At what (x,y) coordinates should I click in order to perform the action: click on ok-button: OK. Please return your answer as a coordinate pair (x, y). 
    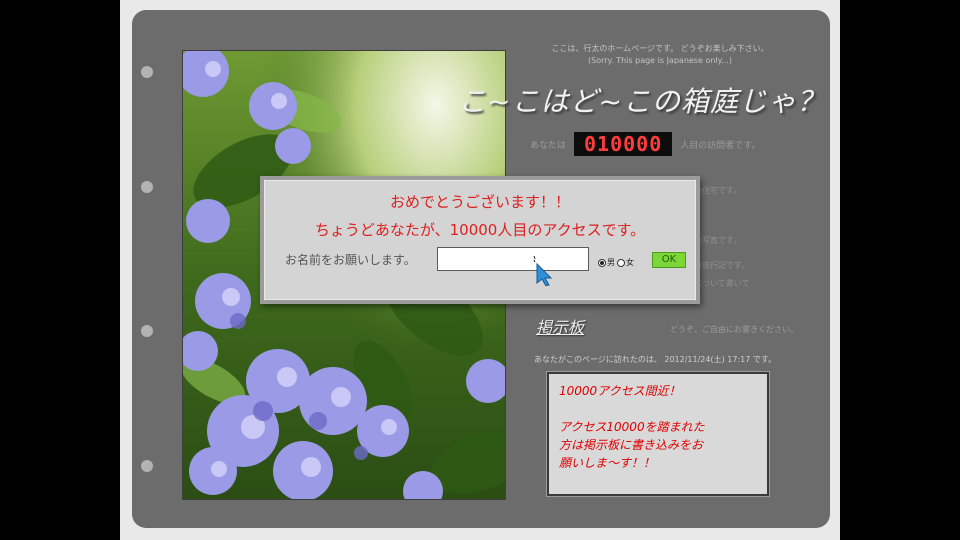
    Looking at the image, I should click on (669, 260).